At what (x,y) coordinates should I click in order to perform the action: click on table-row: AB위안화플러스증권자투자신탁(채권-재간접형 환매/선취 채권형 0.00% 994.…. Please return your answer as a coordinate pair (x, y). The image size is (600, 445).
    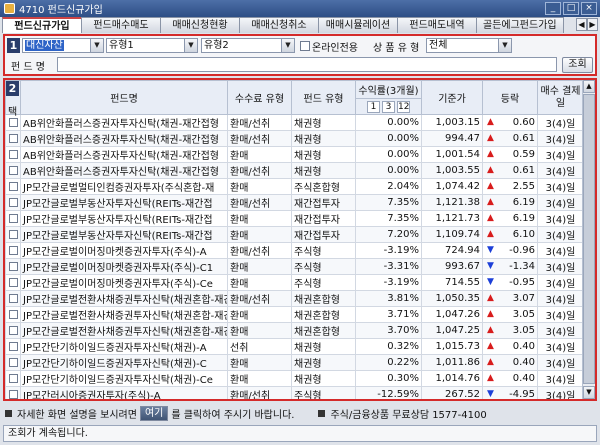
    Looking at the image, I should click on (294, 138).